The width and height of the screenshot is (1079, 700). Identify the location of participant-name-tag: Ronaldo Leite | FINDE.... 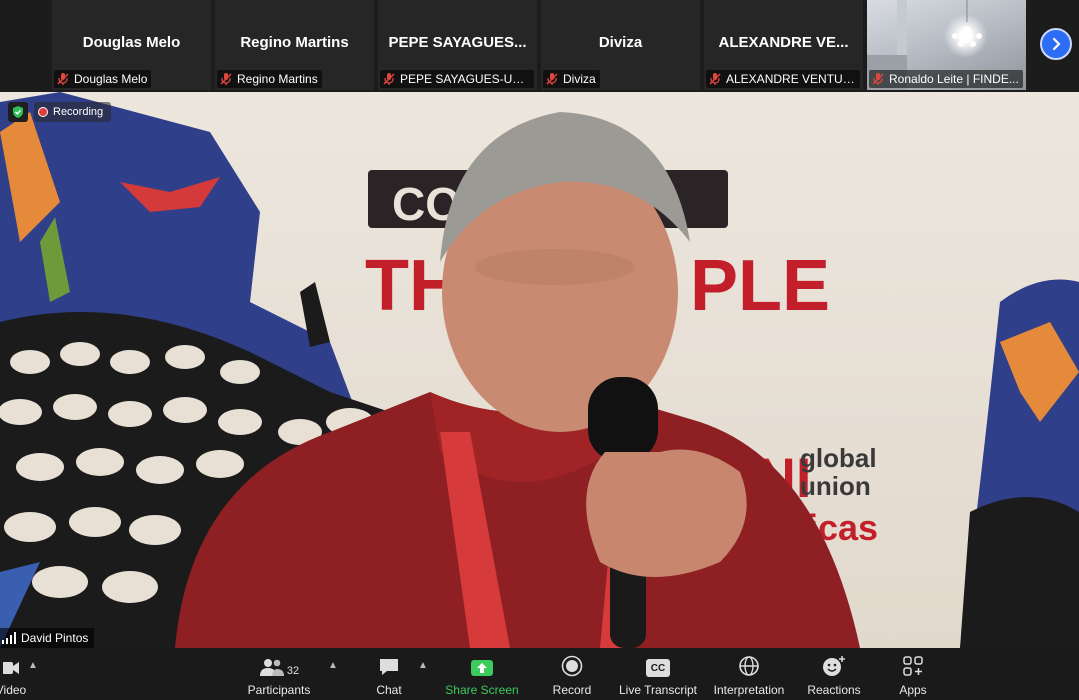
(946, 79).